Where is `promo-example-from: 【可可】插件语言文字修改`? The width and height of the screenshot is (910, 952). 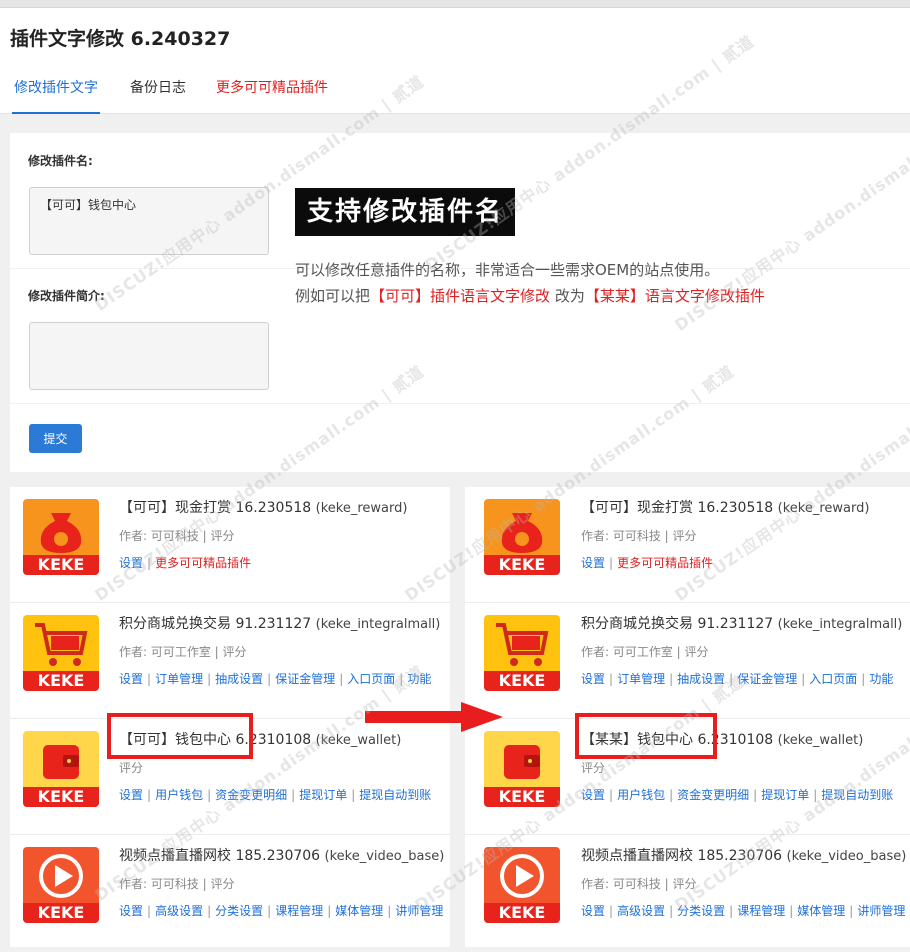
promo-example-from: 【可可】插件语言文字修改 is located at coordinates (460, 296).